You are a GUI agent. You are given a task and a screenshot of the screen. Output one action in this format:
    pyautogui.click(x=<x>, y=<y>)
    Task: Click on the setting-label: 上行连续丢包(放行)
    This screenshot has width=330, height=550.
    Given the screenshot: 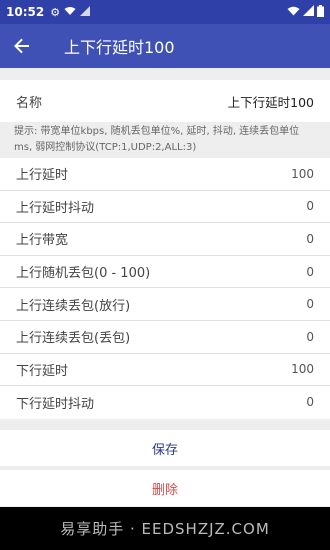 What is the action you would take?
    pyautogui.click(x=73, y=306)
    